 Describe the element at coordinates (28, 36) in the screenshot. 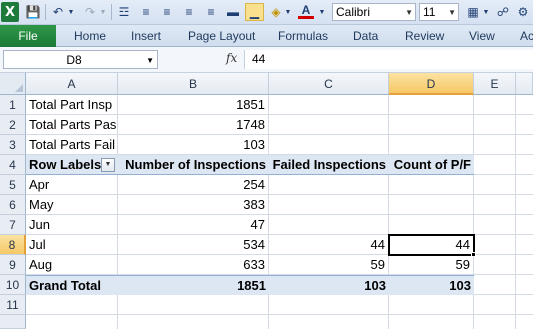

I see `tab-file: File` at that location.